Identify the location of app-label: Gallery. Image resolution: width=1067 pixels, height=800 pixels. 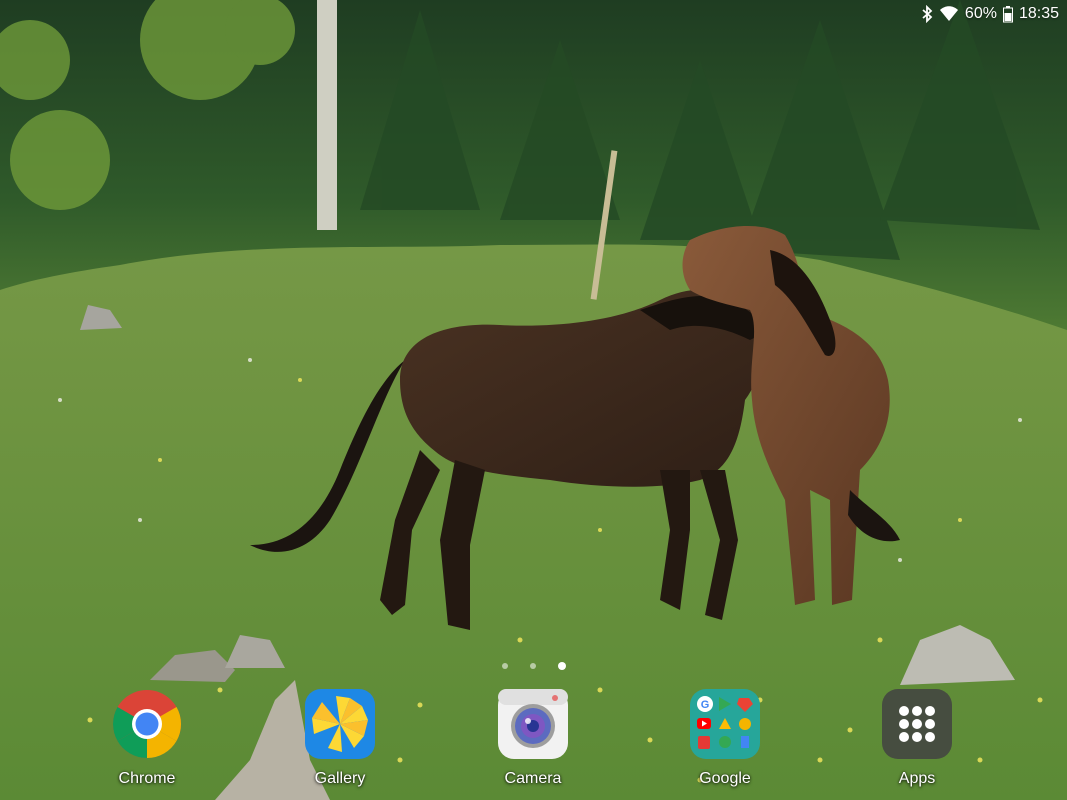
(340, 778).